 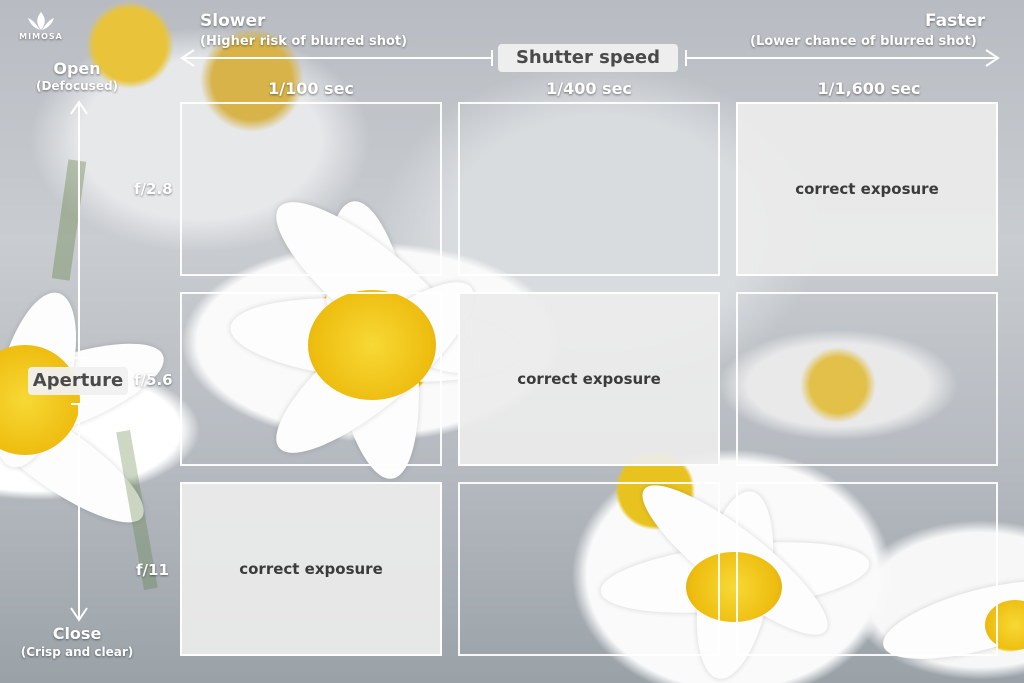 I want to click on grid-cell-r3-c3, so click(x=867, y=569).